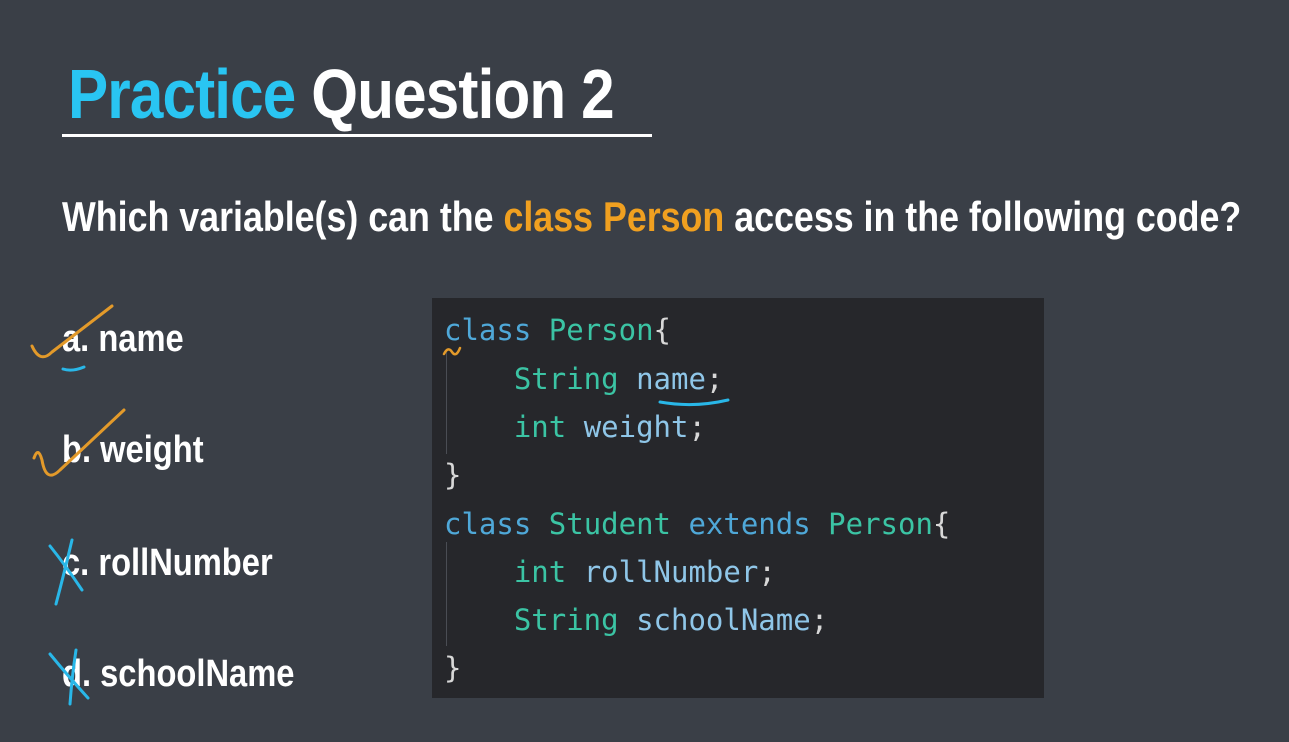 The image size is (1289, 742). What do you see at coordinates (983, 216) in the screenshot?
I see `question-after: access in the following code?` at bounding box center [983, 216].